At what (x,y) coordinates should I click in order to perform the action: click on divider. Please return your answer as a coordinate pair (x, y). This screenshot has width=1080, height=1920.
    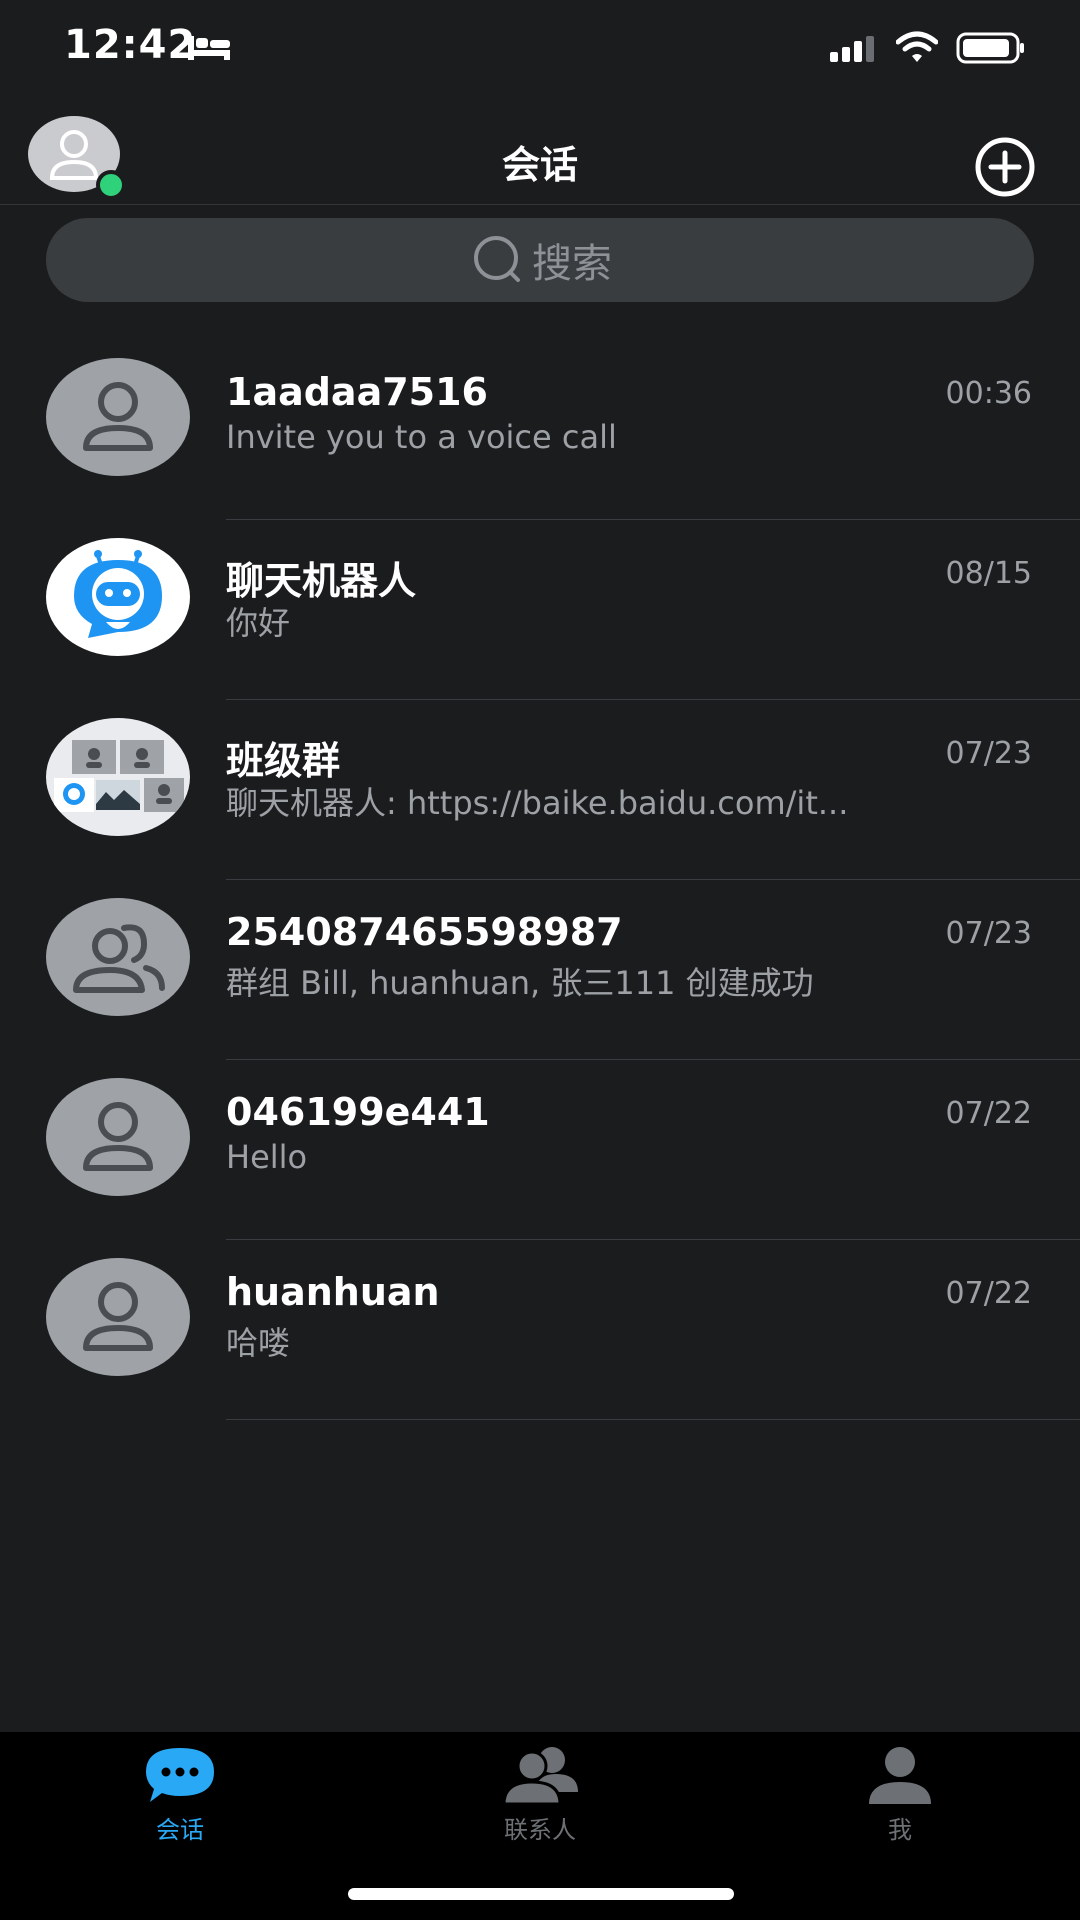
    Looking at the image, I should click on (653, 1419).